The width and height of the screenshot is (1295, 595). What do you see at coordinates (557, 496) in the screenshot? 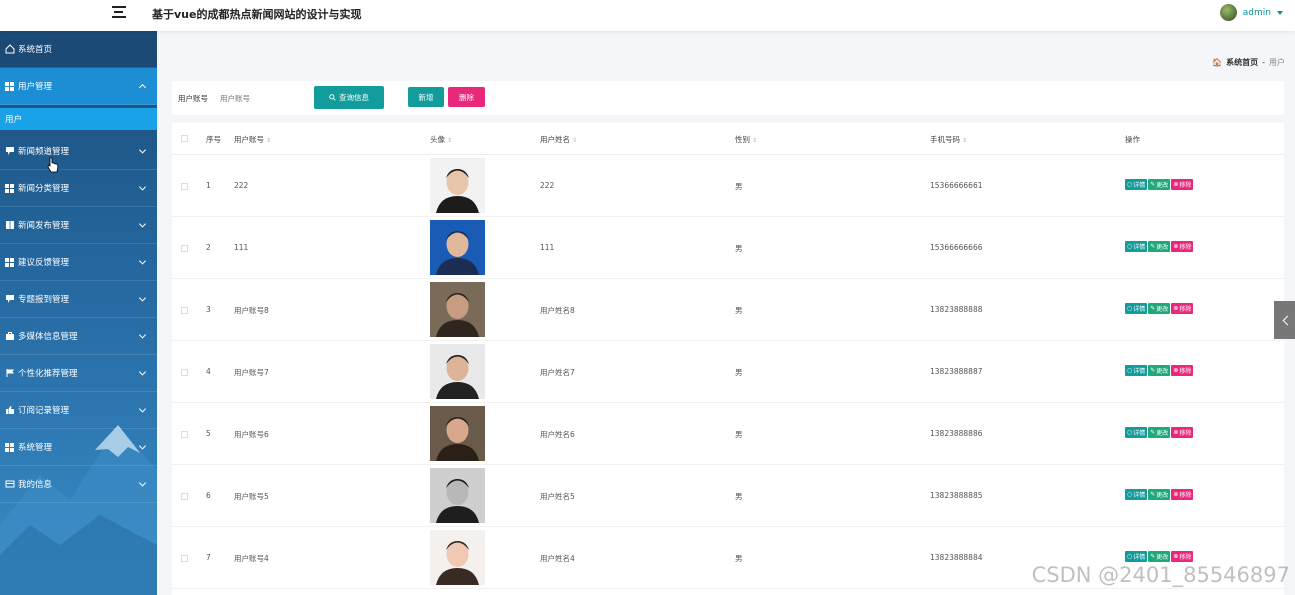
I see `cell-name: 用户姓名5` at bounding box center [557, 496].